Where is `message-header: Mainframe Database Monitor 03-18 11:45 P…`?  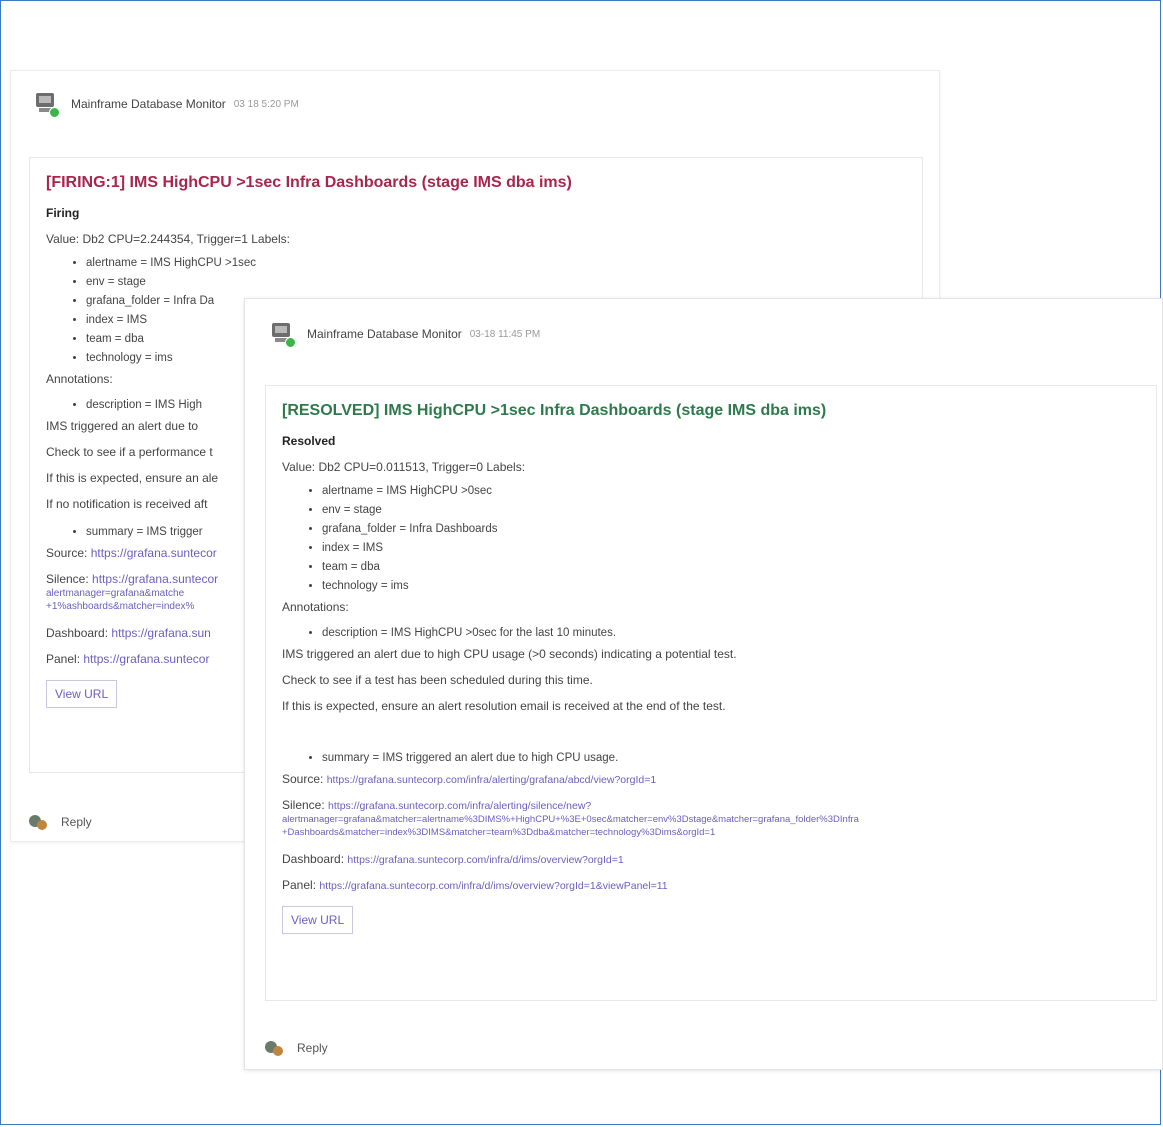 message-header: Mainframe Database Monitor 03-18 11:45 P… is located at coordinates (406, 335).